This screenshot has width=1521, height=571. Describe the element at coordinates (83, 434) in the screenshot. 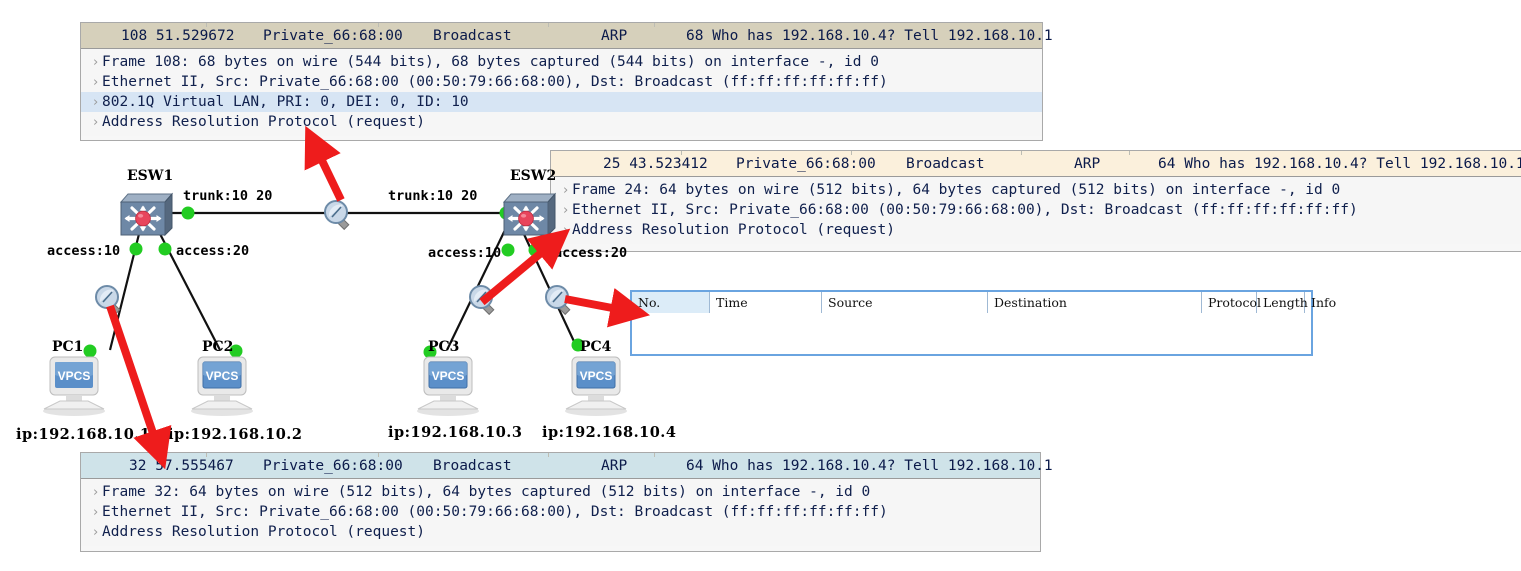

I see `ip-label-pc1: ip:192.168.10.1` at that location.